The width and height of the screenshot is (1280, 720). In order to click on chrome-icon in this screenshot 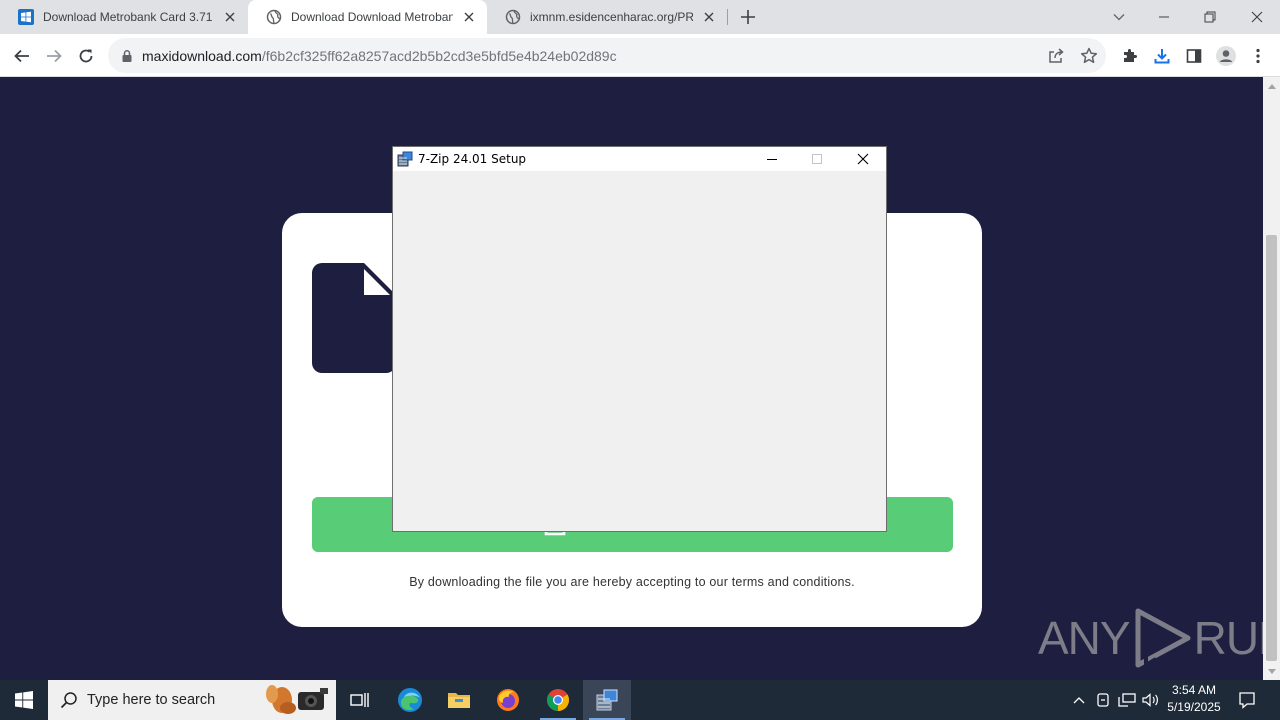, I will do `click(558, 700)`.